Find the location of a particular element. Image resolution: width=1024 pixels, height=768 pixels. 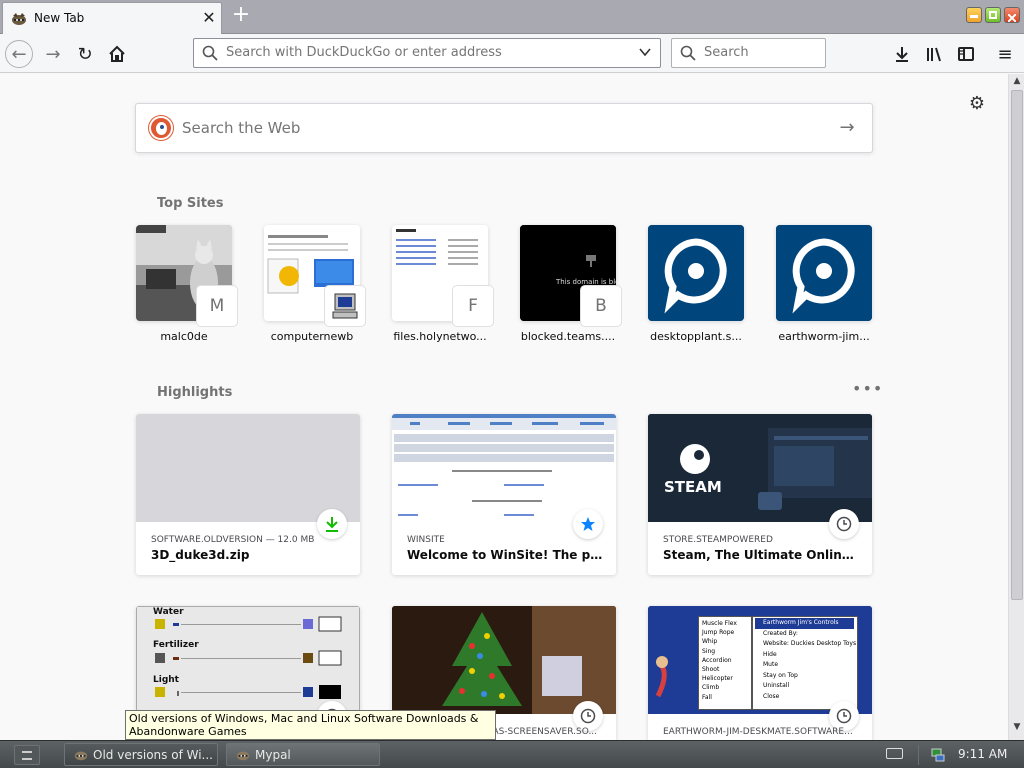

close-tab-icon: ✕ is located at coordinates (209, 18).